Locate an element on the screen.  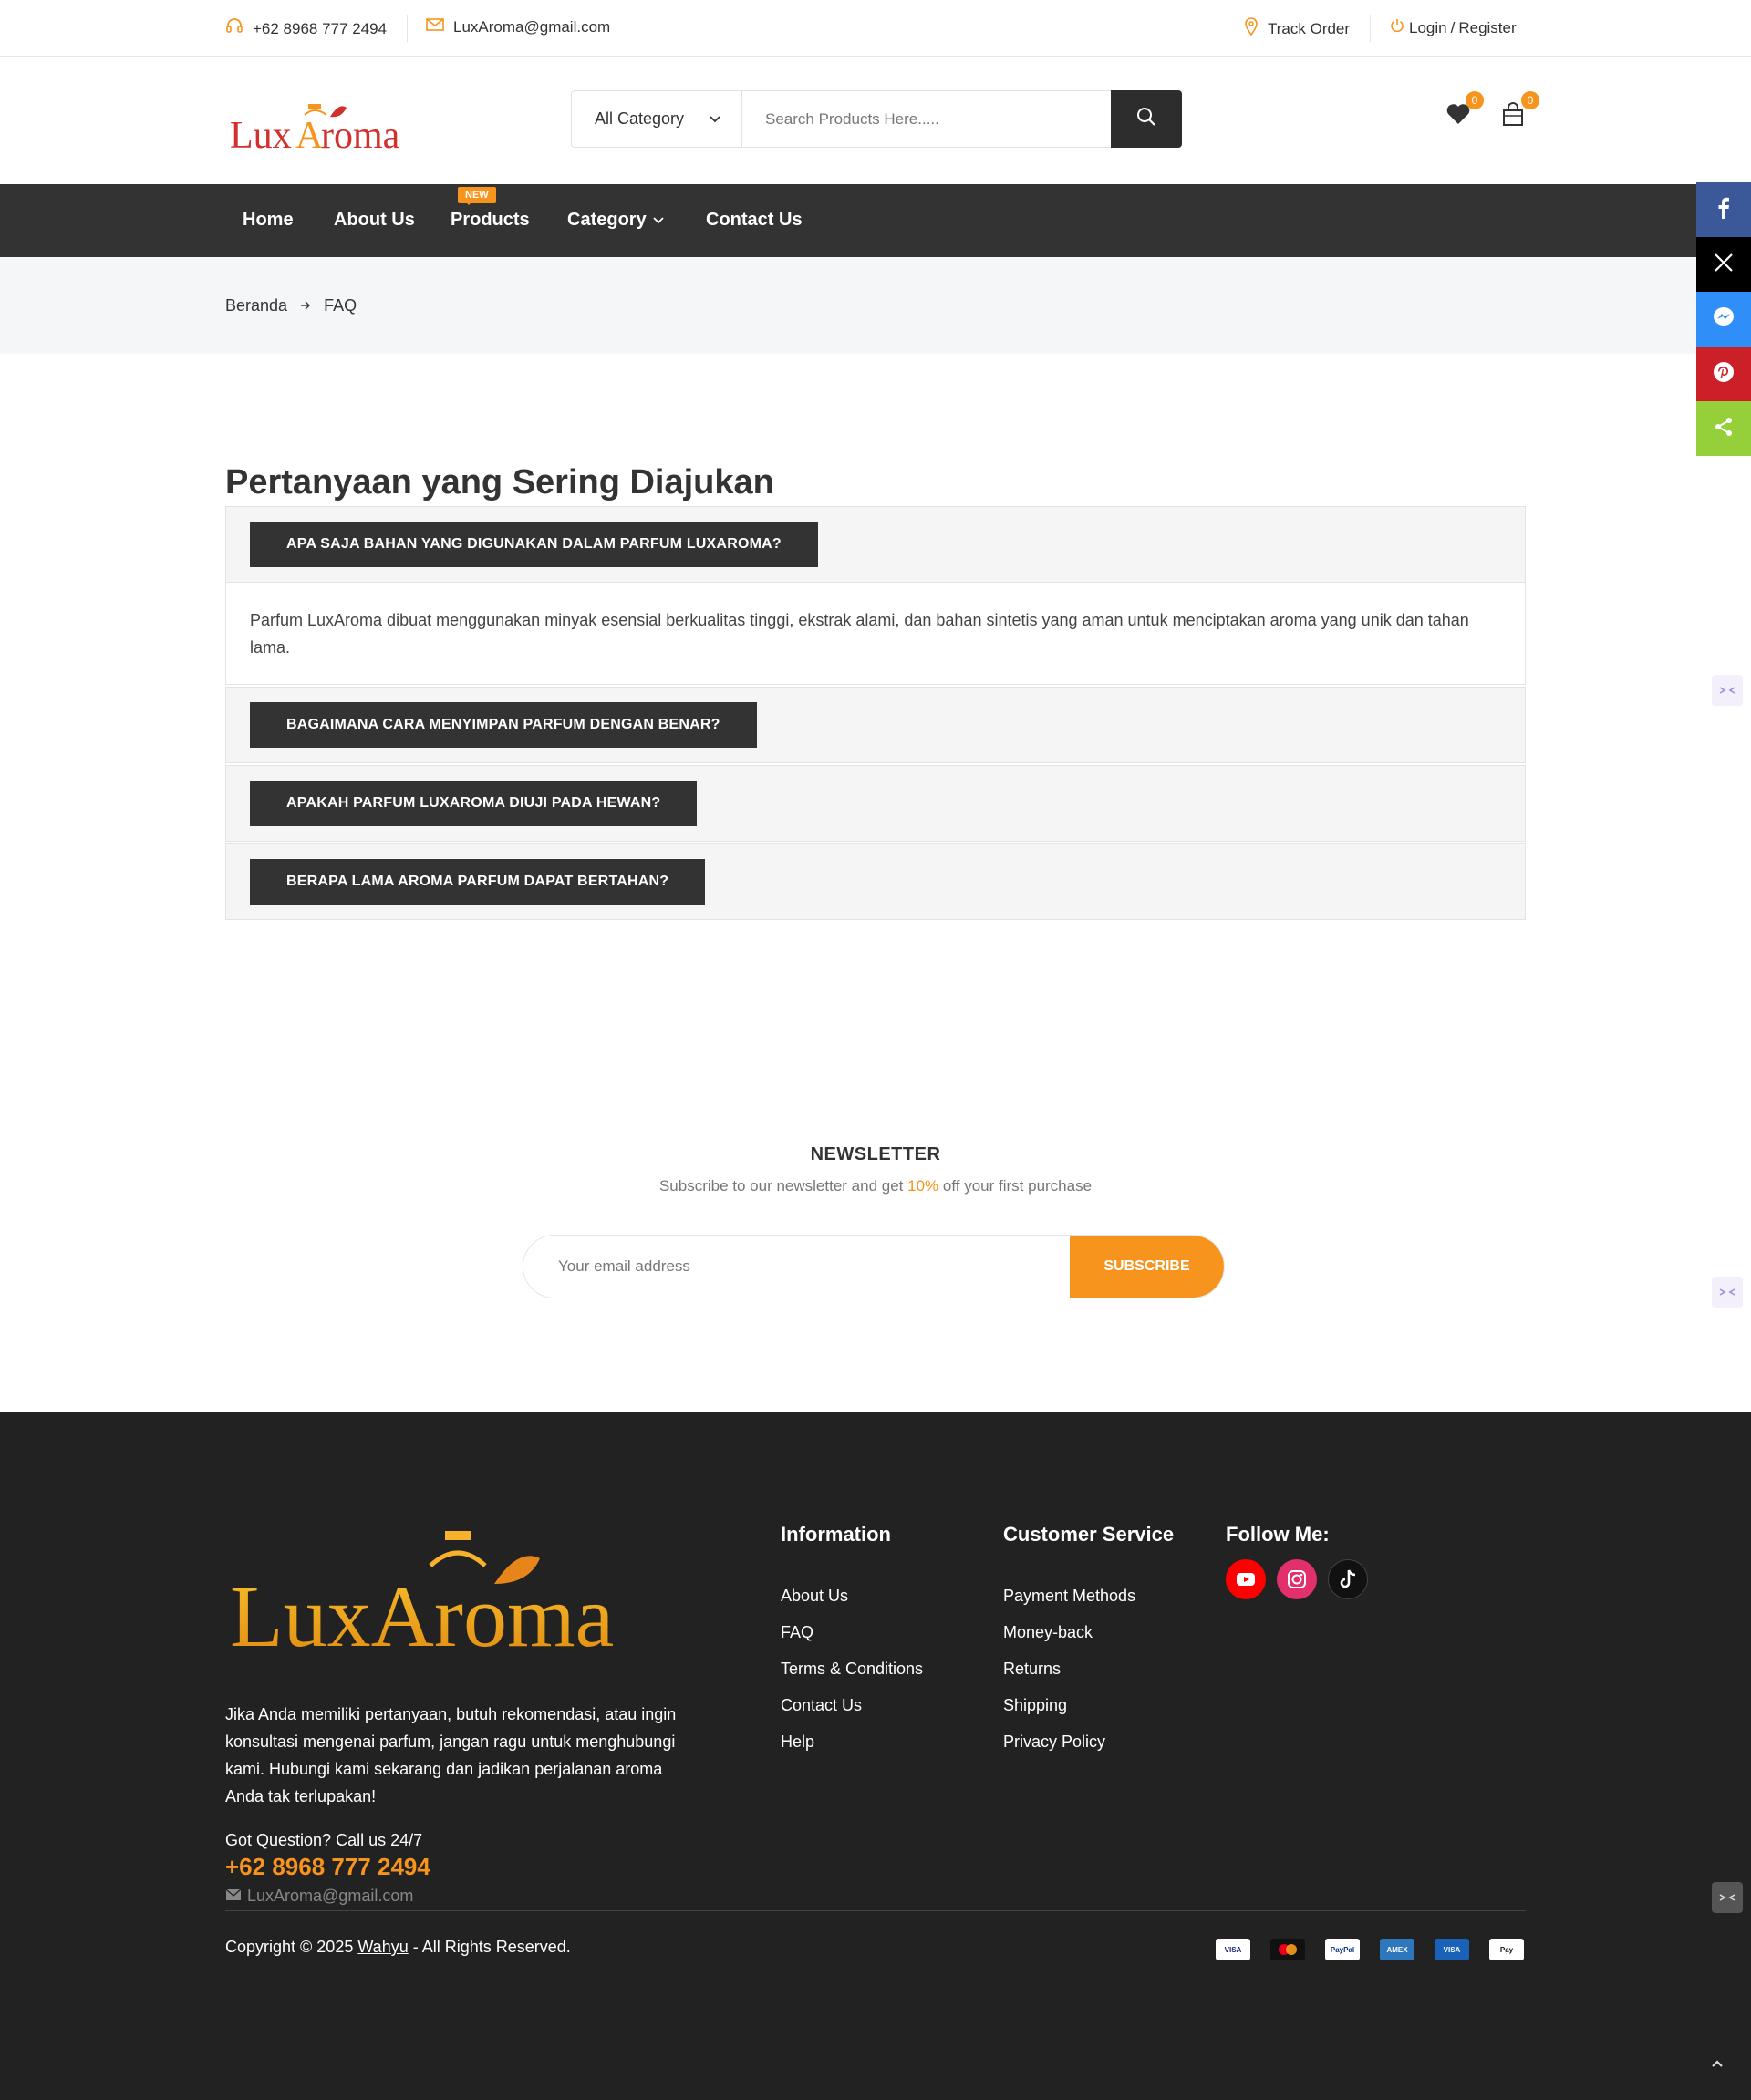
newsletter-email-input: Your email address is located at coordinates (796, 1267).